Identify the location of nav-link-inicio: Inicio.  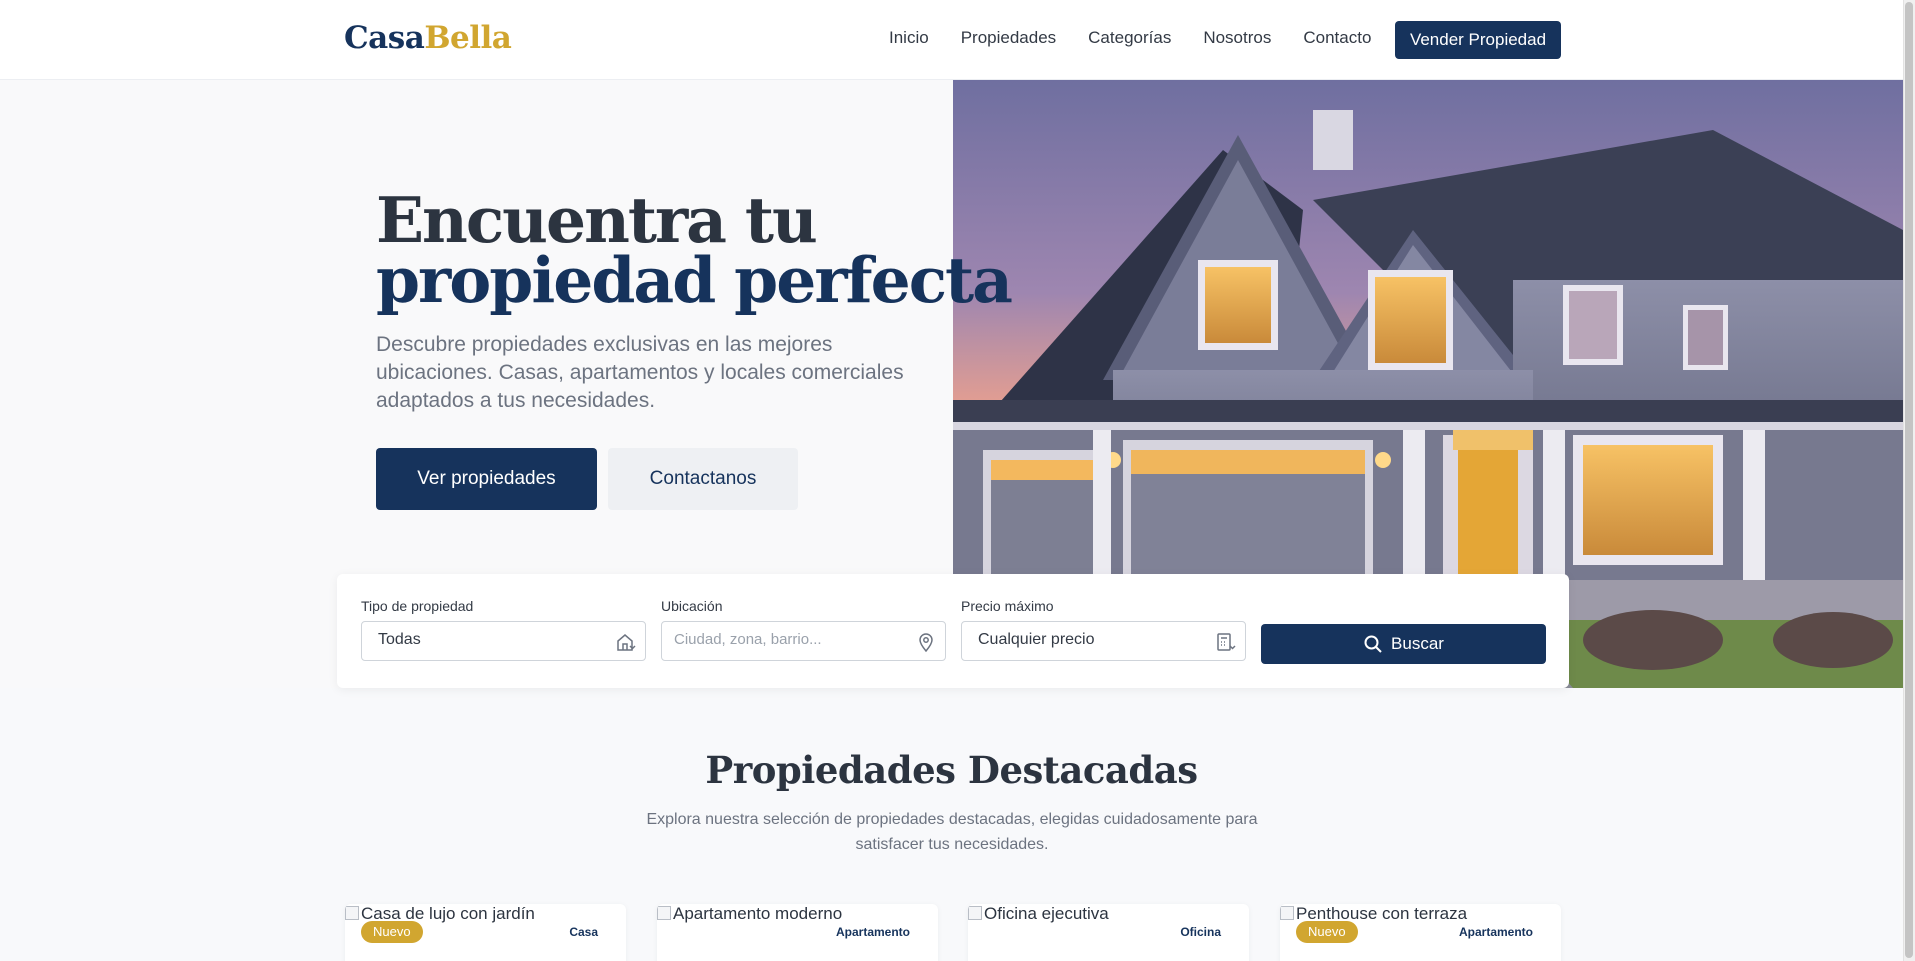
(909, 38).